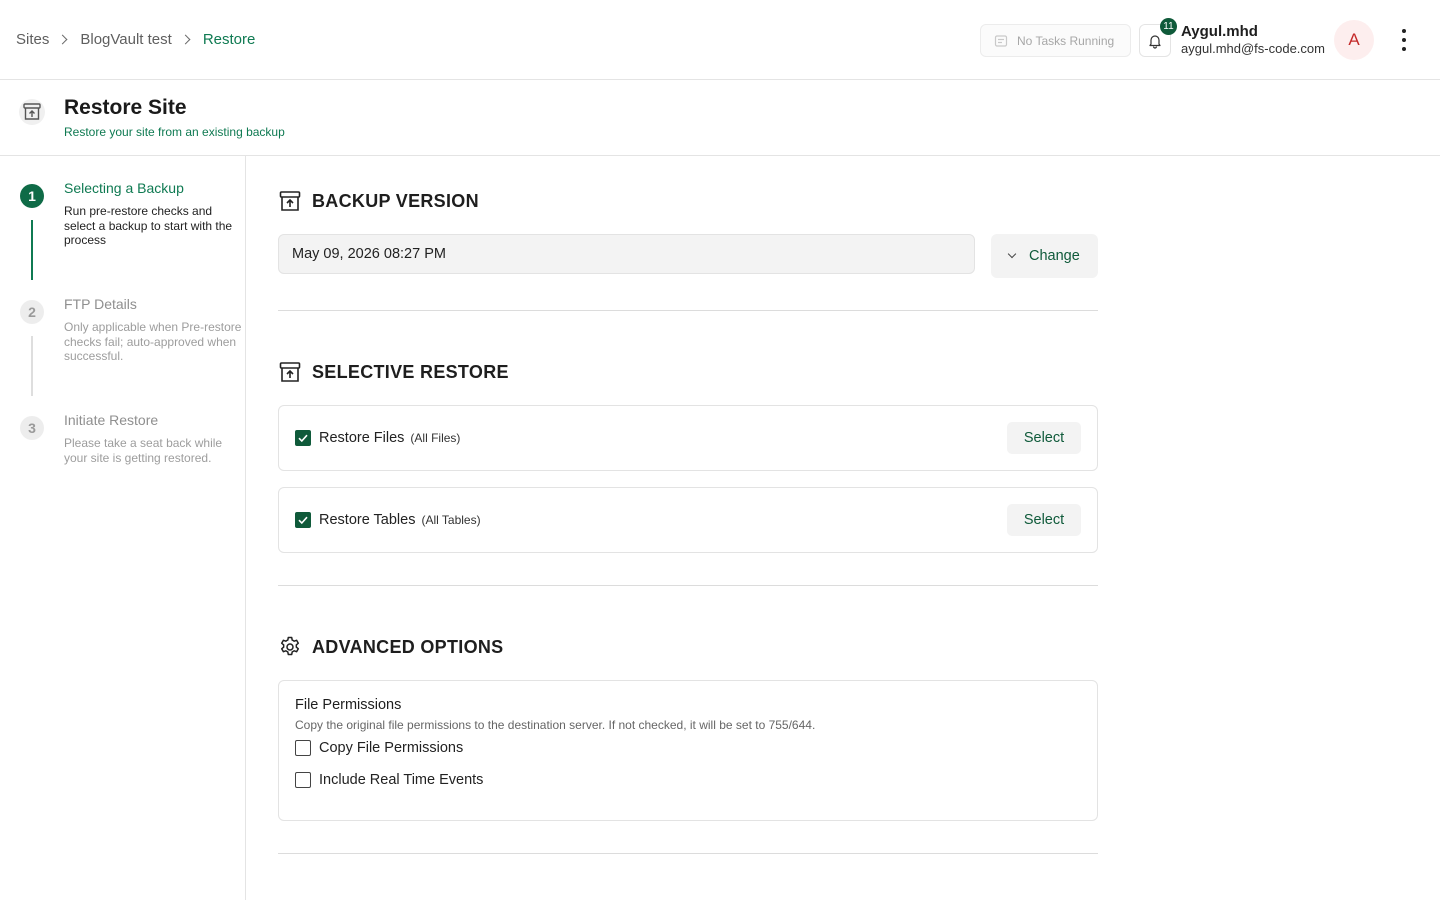 The image size is (1440, 900). What do you see at coordinates (290, 646) in the screenshot?
I see `gear-icon` at bounding box center [290, 646].